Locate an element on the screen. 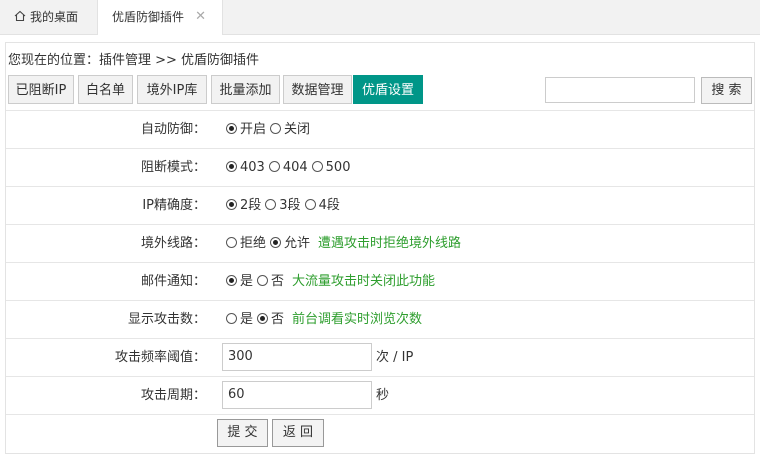 This screenshot has width=760, height=460. divider is located at coordinates (380, 414).